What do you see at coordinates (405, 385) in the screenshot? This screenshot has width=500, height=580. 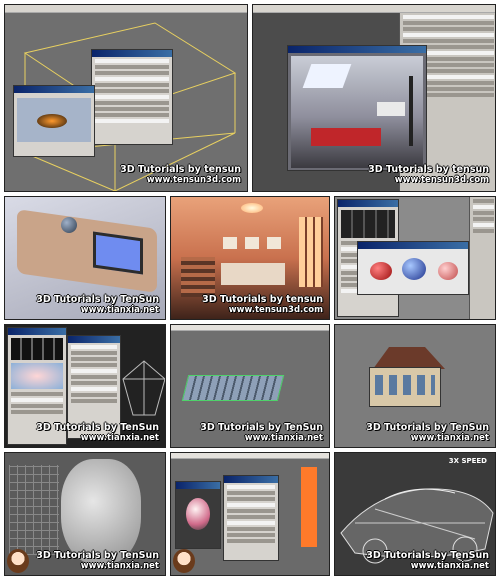 I see `house-windows` at bounding box center [405, 385].